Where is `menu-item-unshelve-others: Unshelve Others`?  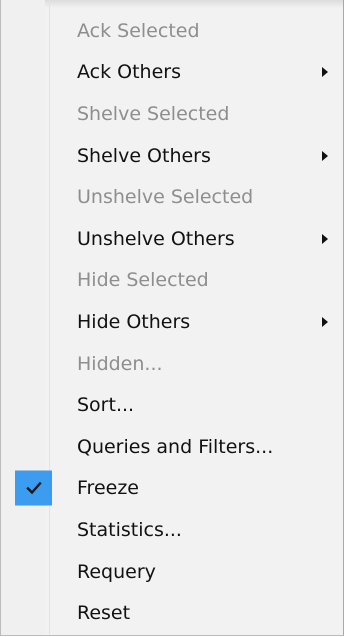 menu-item-unshelve-others: Unshelve Others is located at coordinates (172, 239).